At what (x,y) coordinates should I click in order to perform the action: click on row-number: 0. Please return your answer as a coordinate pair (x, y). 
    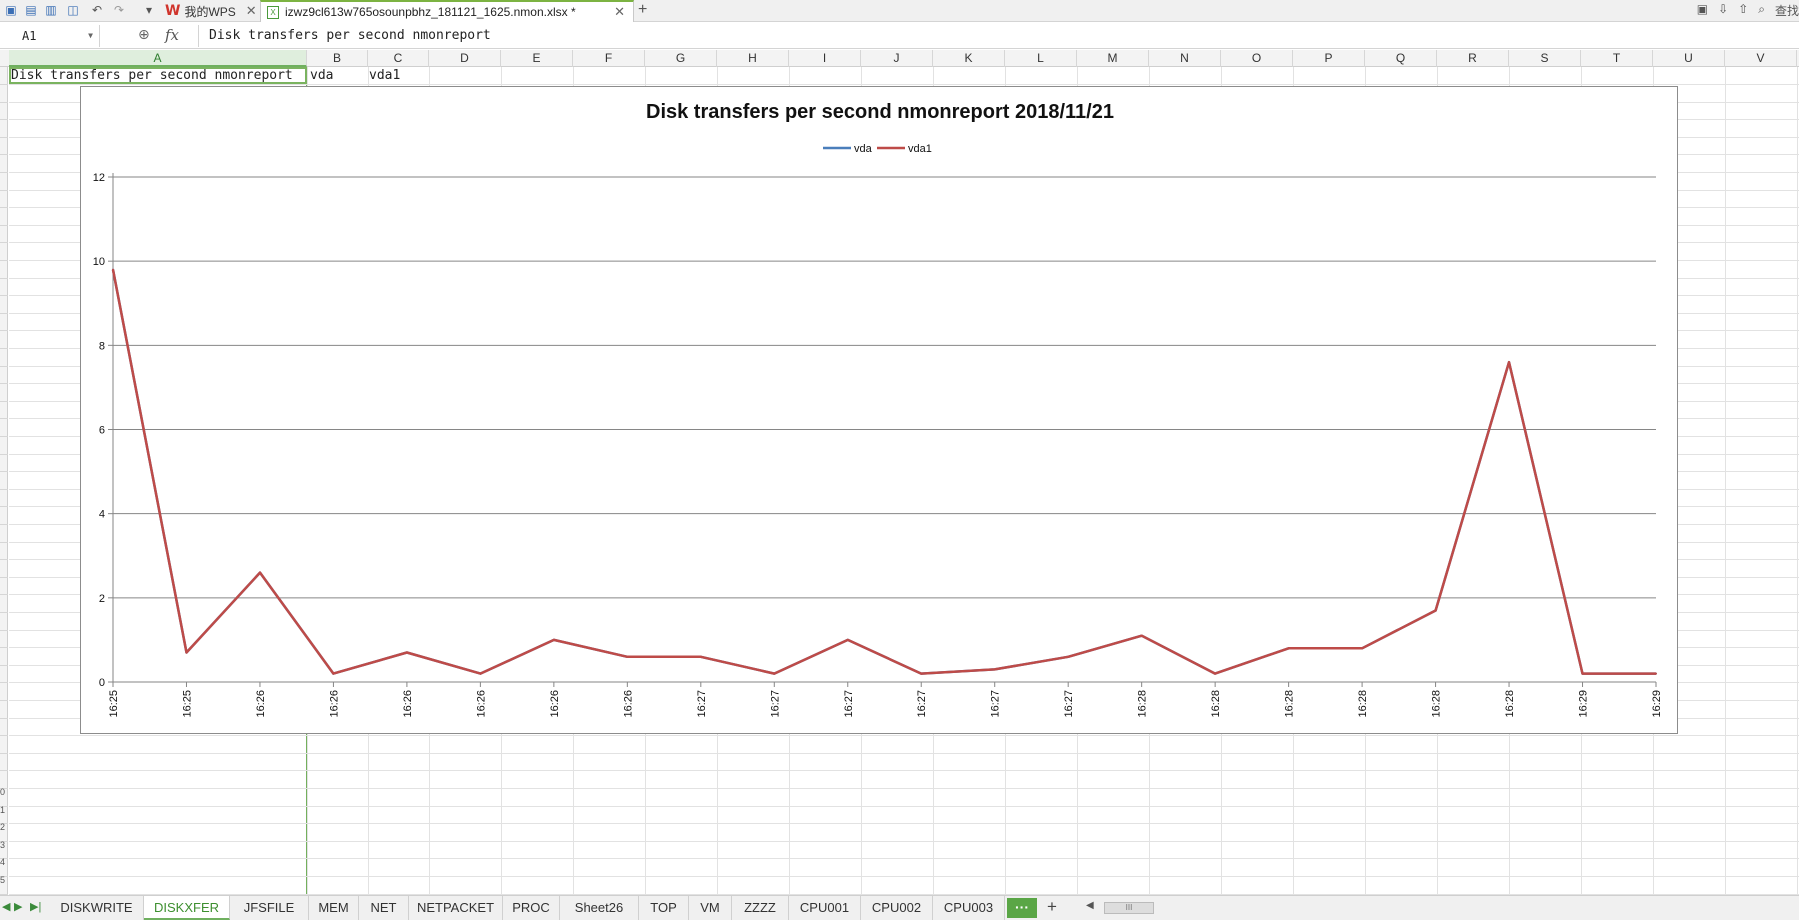
    Looking at the image, I should click on (2, 792).